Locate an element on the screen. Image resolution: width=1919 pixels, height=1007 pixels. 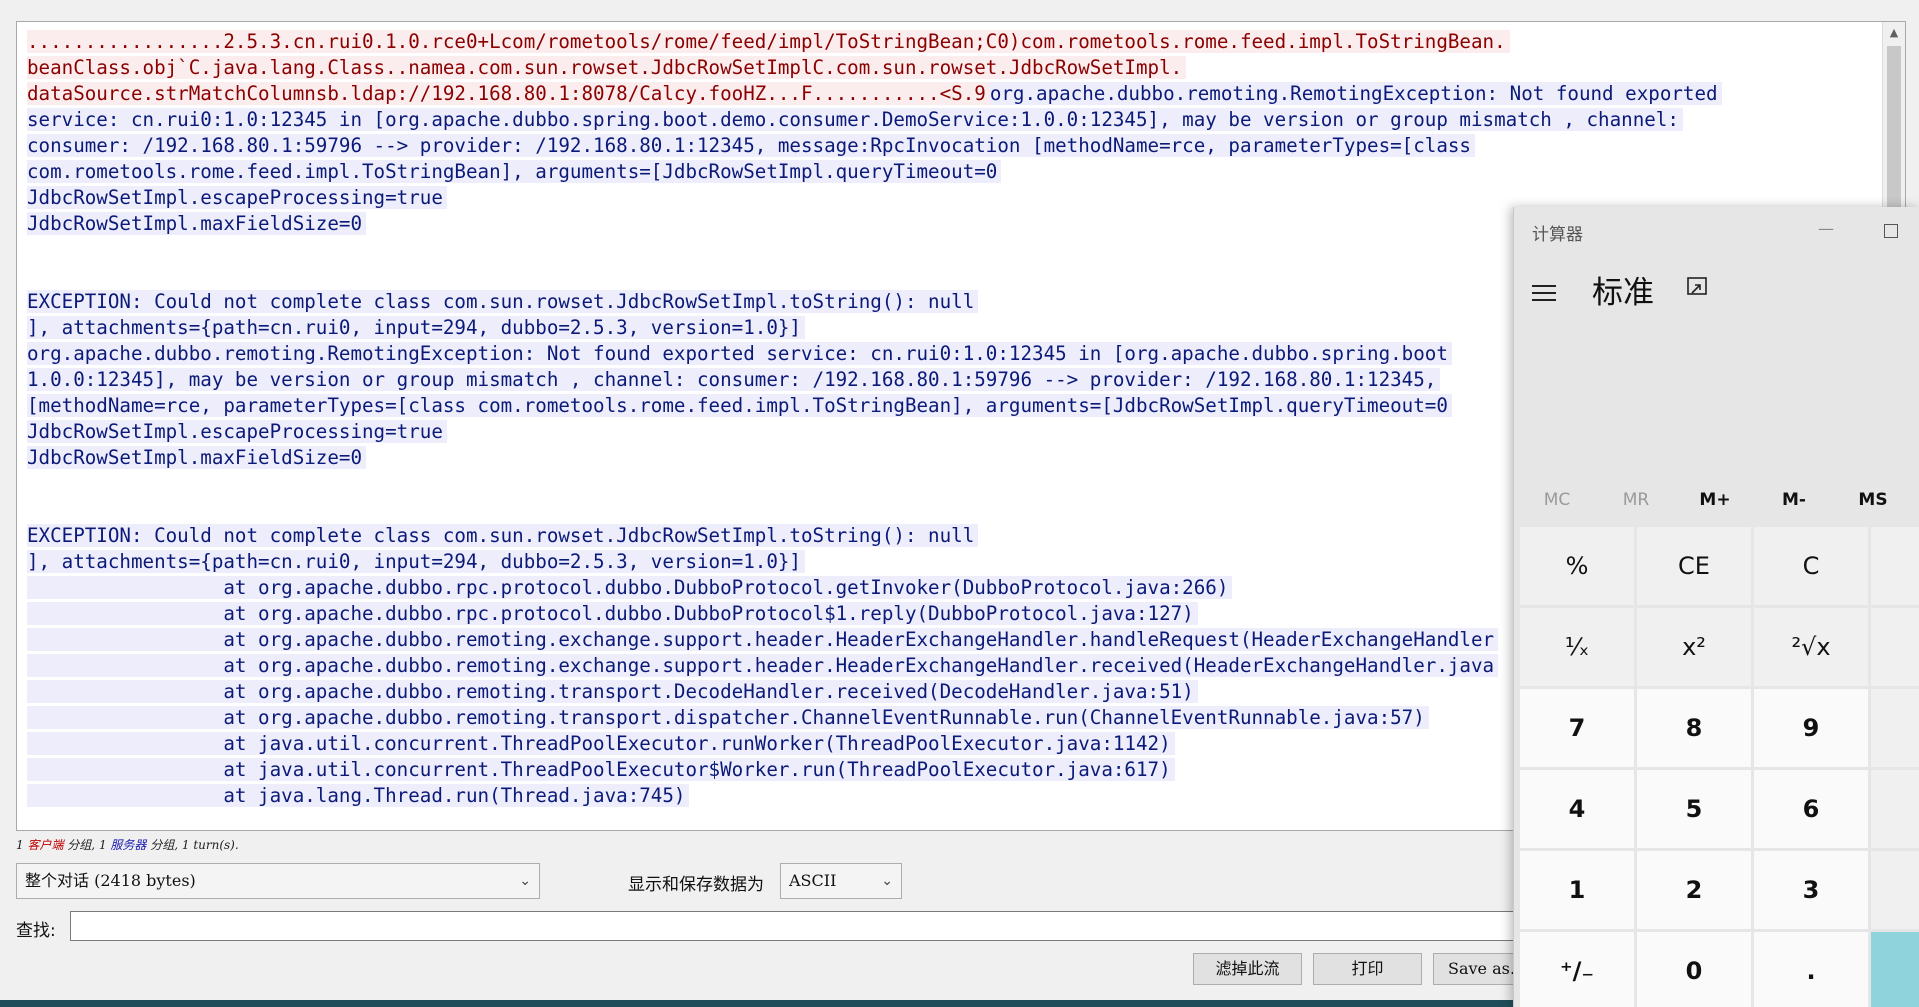
filter-out-stream-button: 滤掉此流 is located at coordinates (1247, 969).